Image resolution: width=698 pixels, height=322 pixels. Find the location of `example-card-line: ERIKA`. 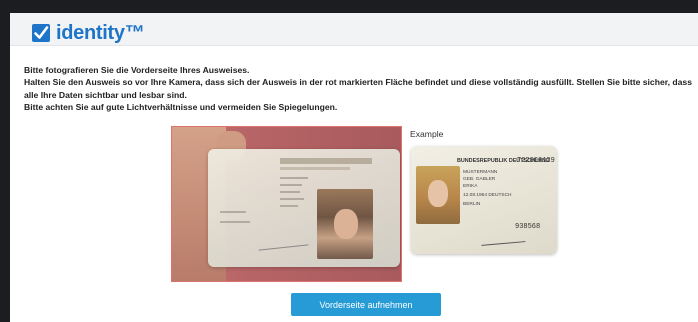

example-card-line: ERIKA is located at coordinates (470, 186).